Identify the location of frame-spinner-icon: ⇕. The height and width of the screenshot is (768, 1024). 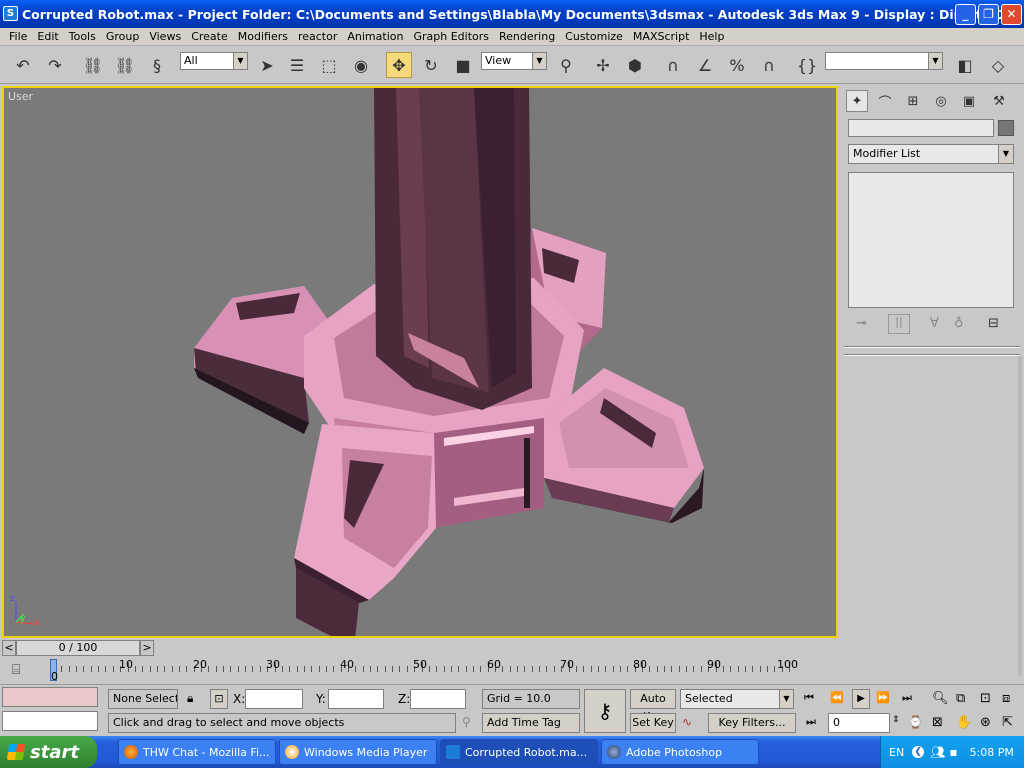
(896, 720).